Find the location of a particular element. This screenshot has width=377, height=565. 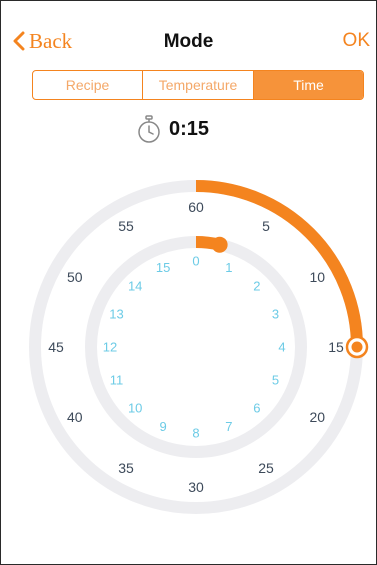

hour-tick-label: 10 is located at coordinates (135, 407).